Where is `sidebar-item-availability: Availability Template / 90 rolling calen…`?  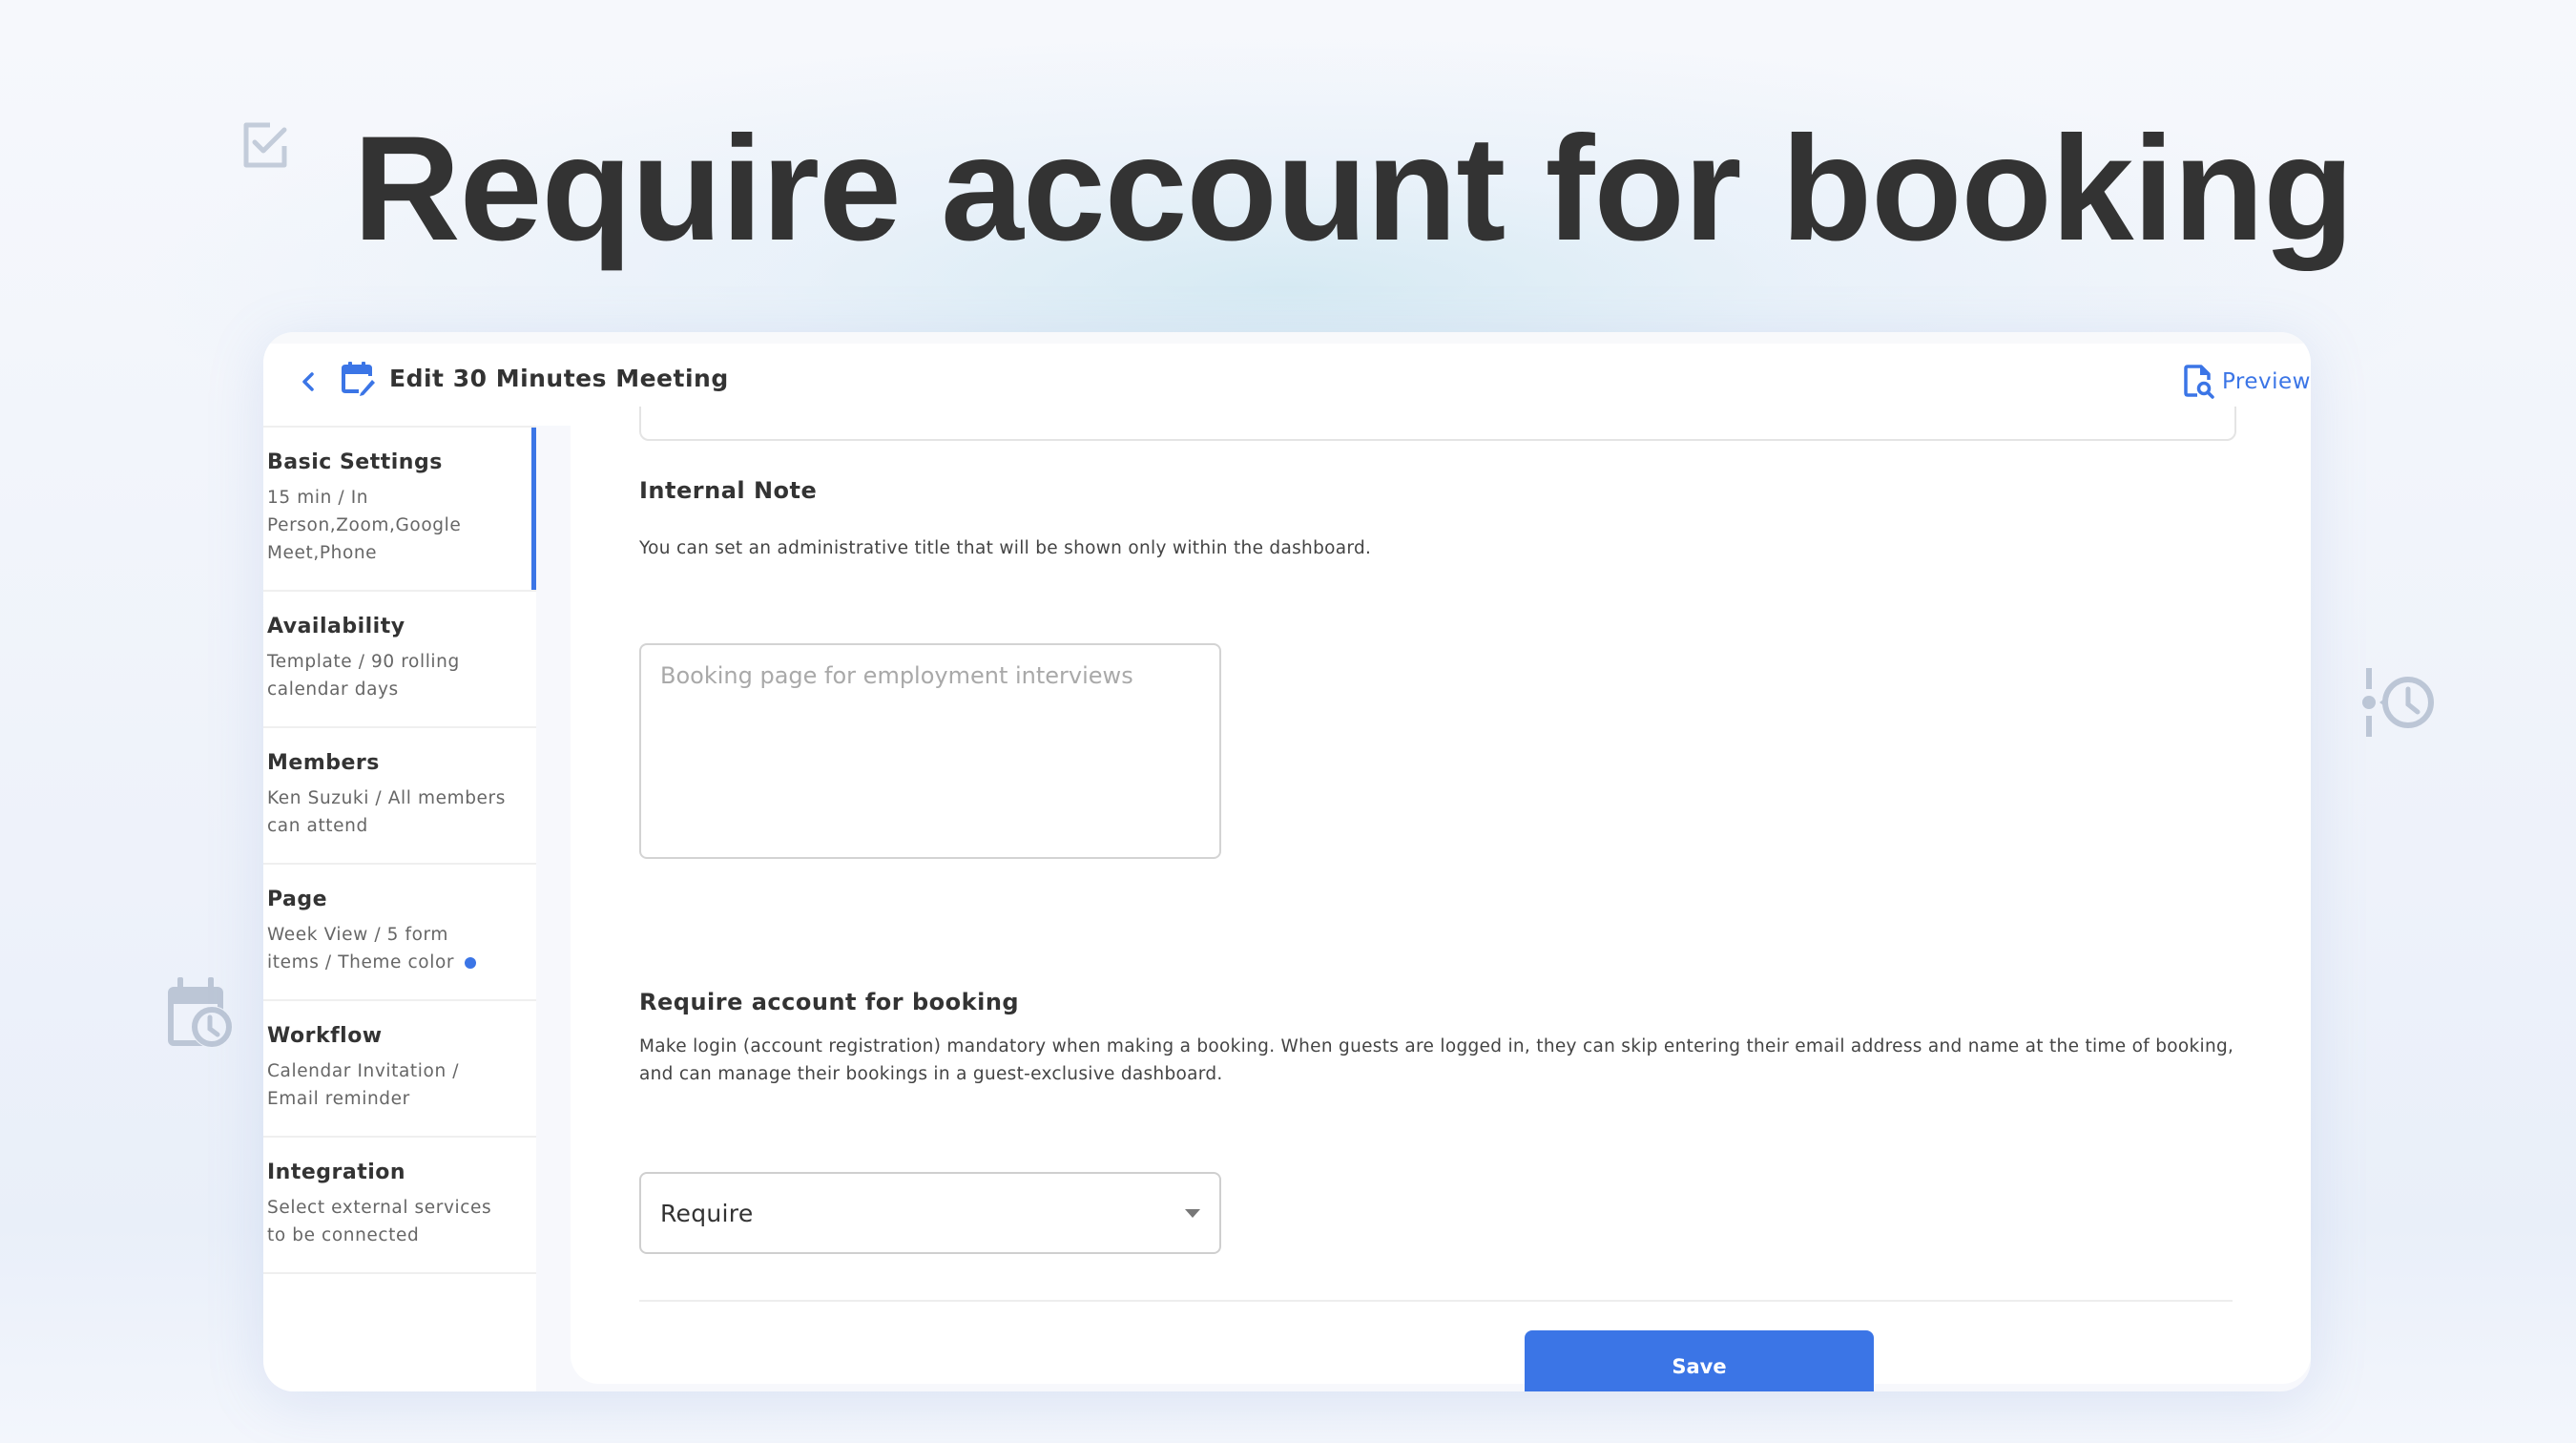
sidebar-item-availability: Availability Template / 90 rolling calen… is located at coordinates (399, 660).